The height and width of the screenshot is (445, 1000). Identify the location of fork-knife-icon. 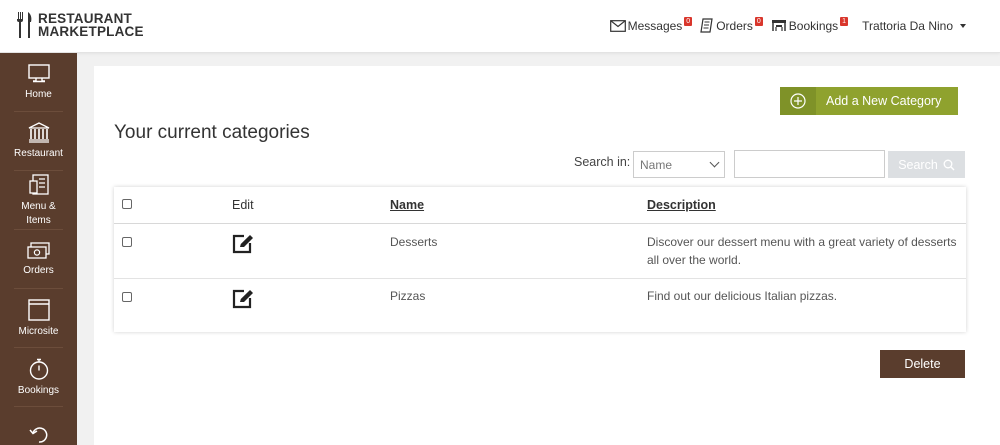
(24, 25).